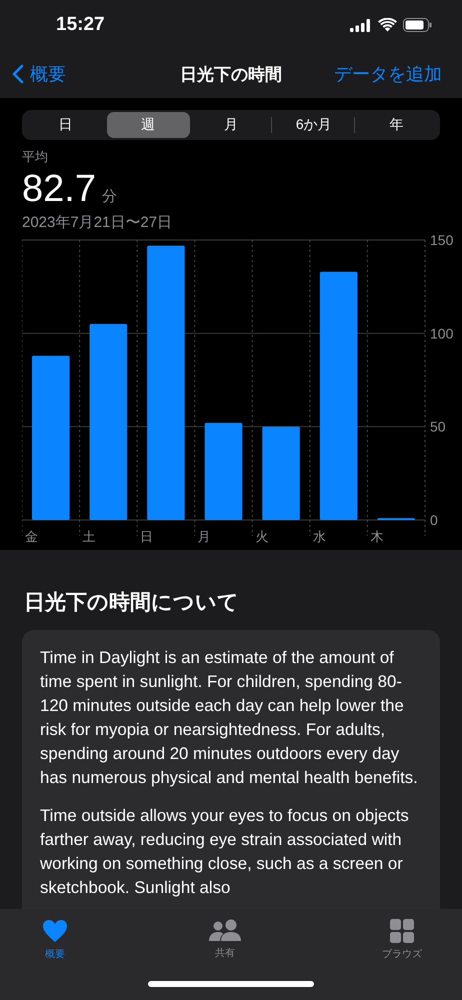 This screenshot has height=1000, width=462. I want to click on wifi-icon, so click(387, 25).